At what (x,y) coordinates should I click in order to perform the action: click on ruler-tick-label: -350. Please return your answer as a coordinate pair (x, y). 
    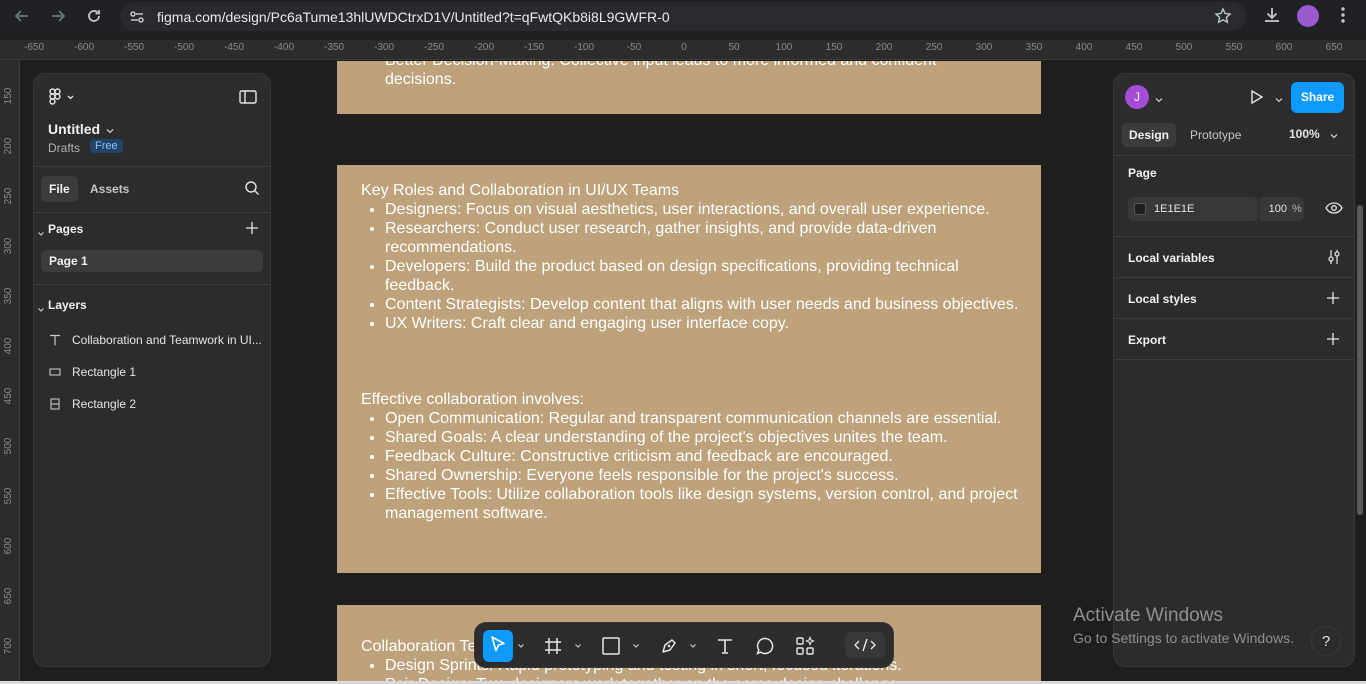
    Looking at the image, I should click on (334, 47).